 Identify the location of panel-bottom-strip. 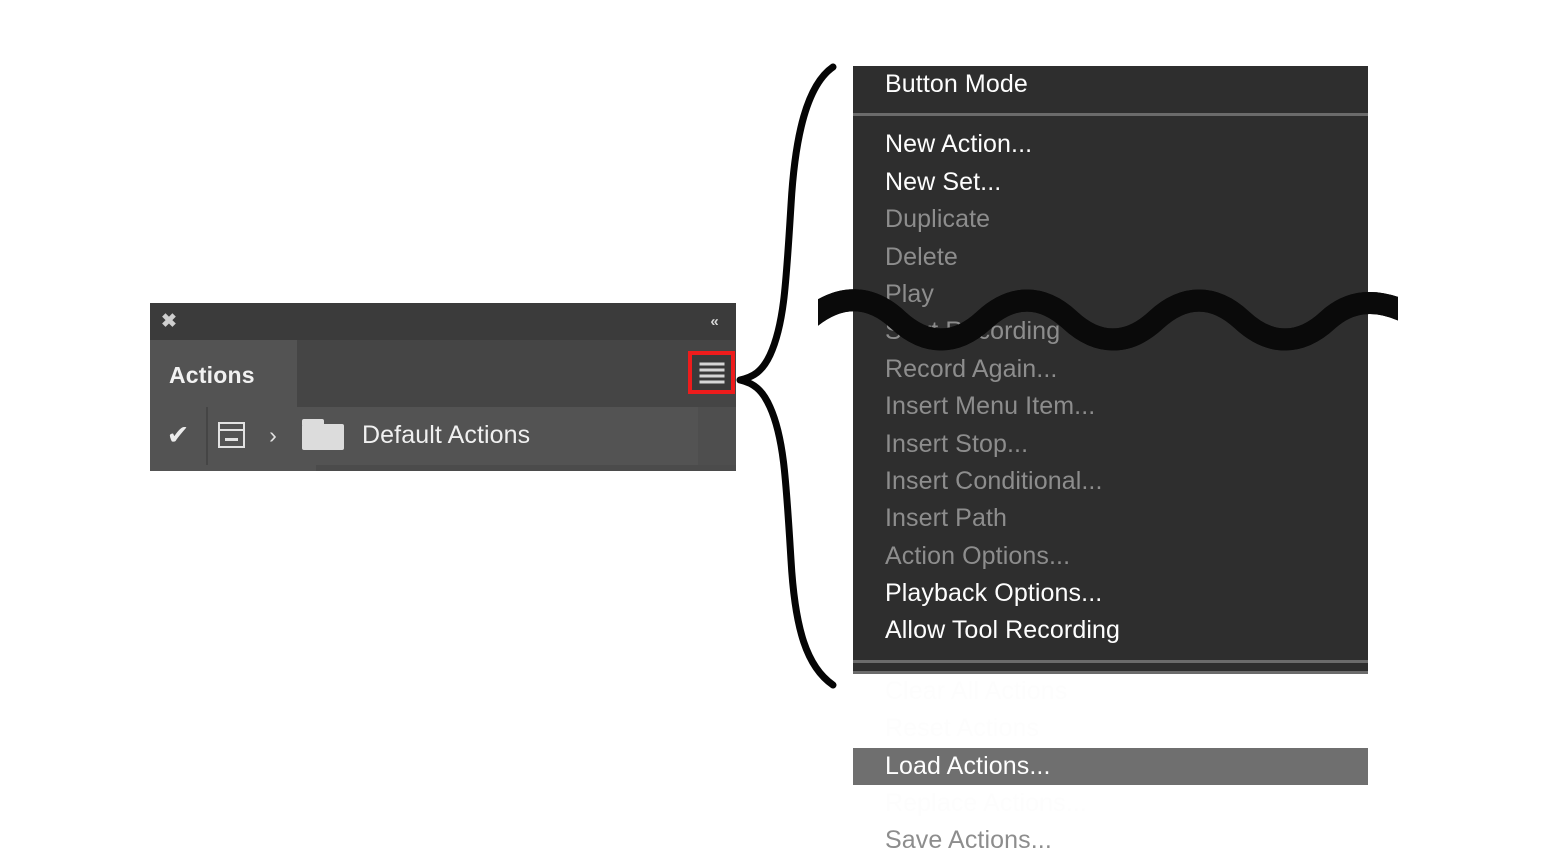
(526, 468).